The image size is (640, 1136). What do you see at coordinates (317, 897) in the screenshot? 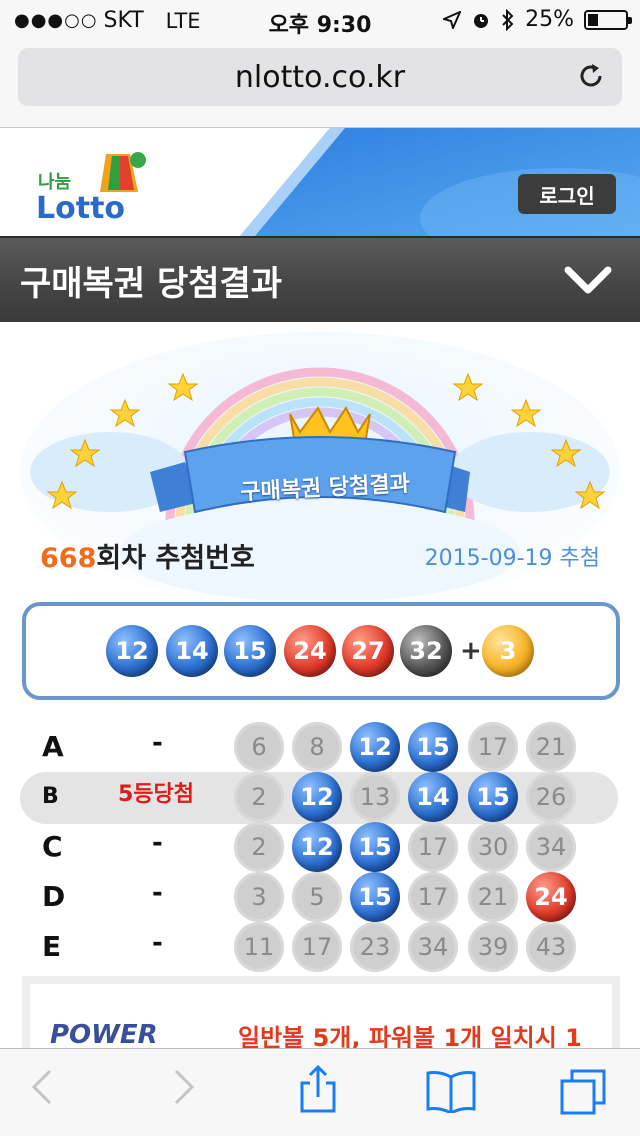
I see `unmatched-ball: 5` at bounding box center [317, 897].